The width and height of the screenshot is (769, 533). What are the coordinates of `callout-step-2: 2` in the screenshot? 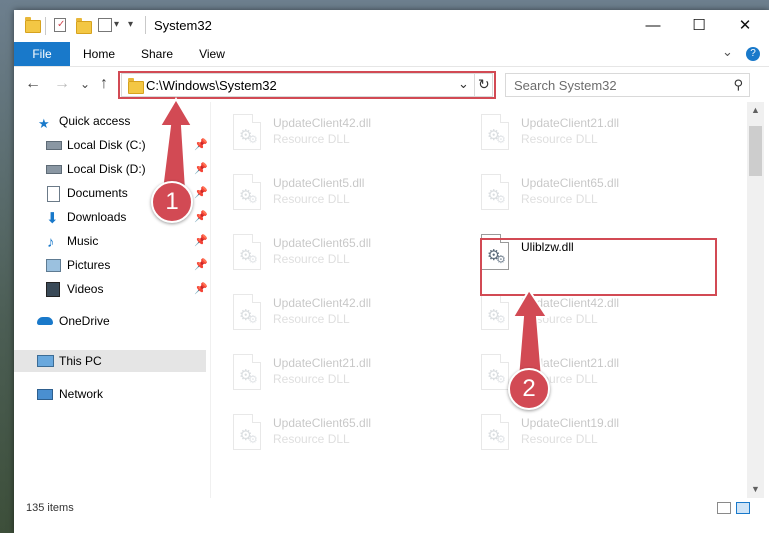 It's located at (529, 389).